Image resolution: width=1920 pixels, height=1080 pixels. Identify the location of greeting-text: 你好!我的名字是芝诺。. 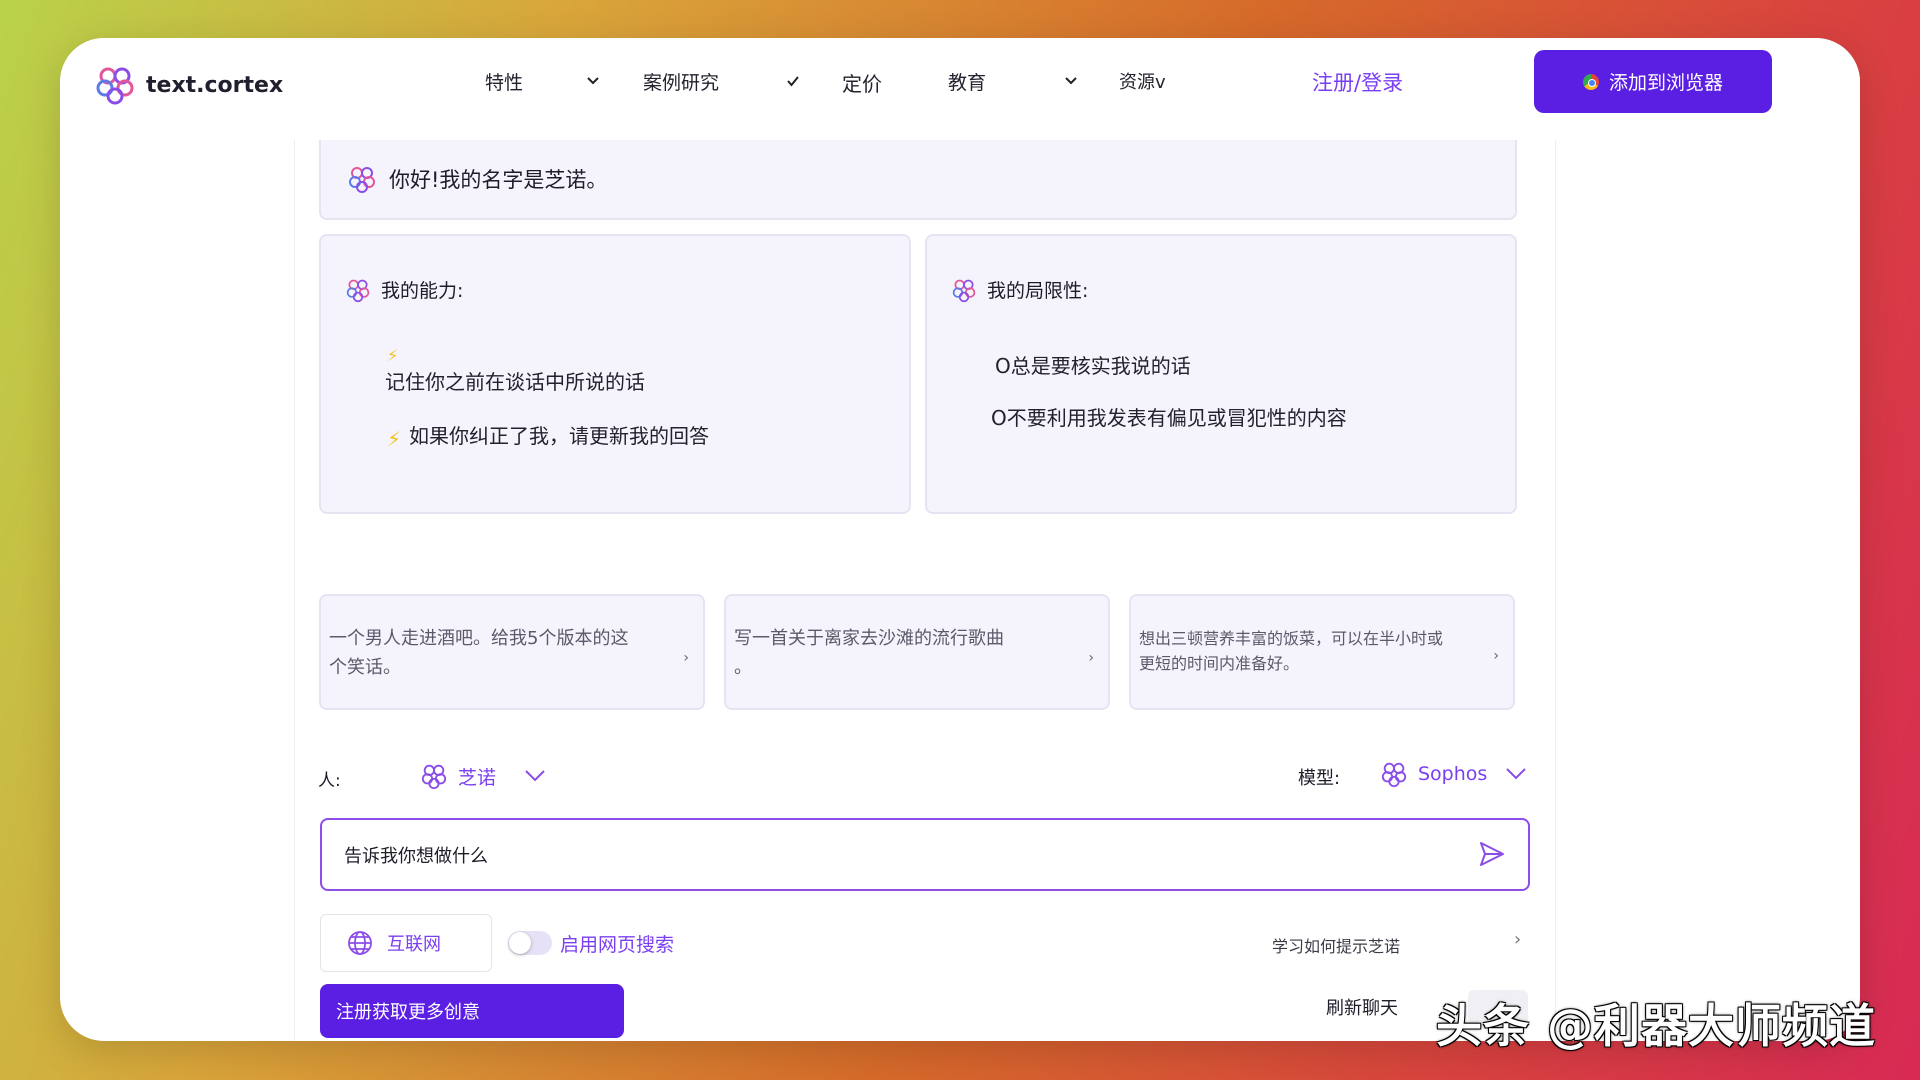
(498, 180).